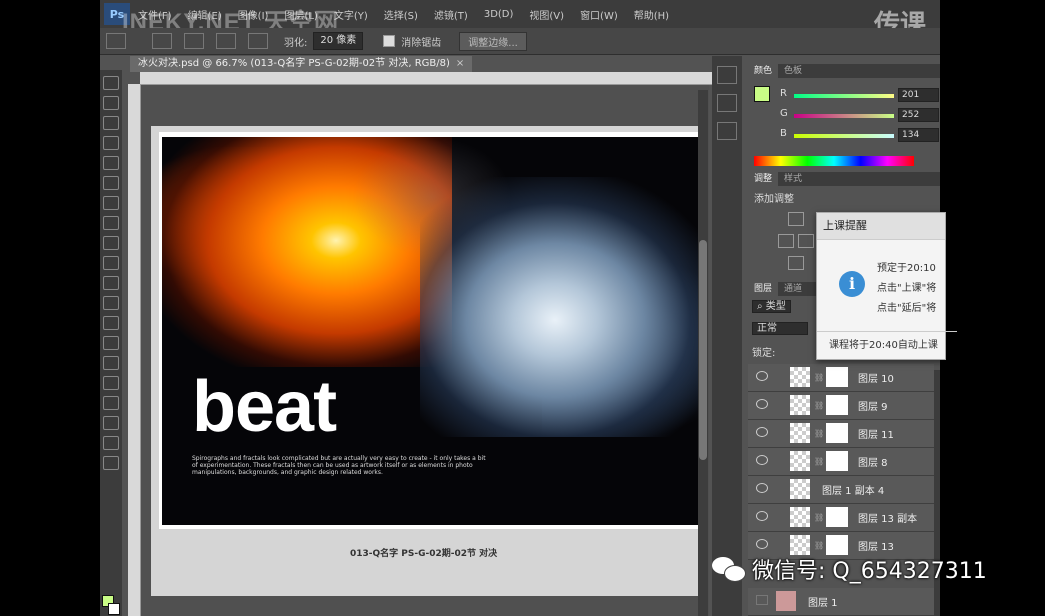  I want to click on type-tool-icon, so click(111, 383).